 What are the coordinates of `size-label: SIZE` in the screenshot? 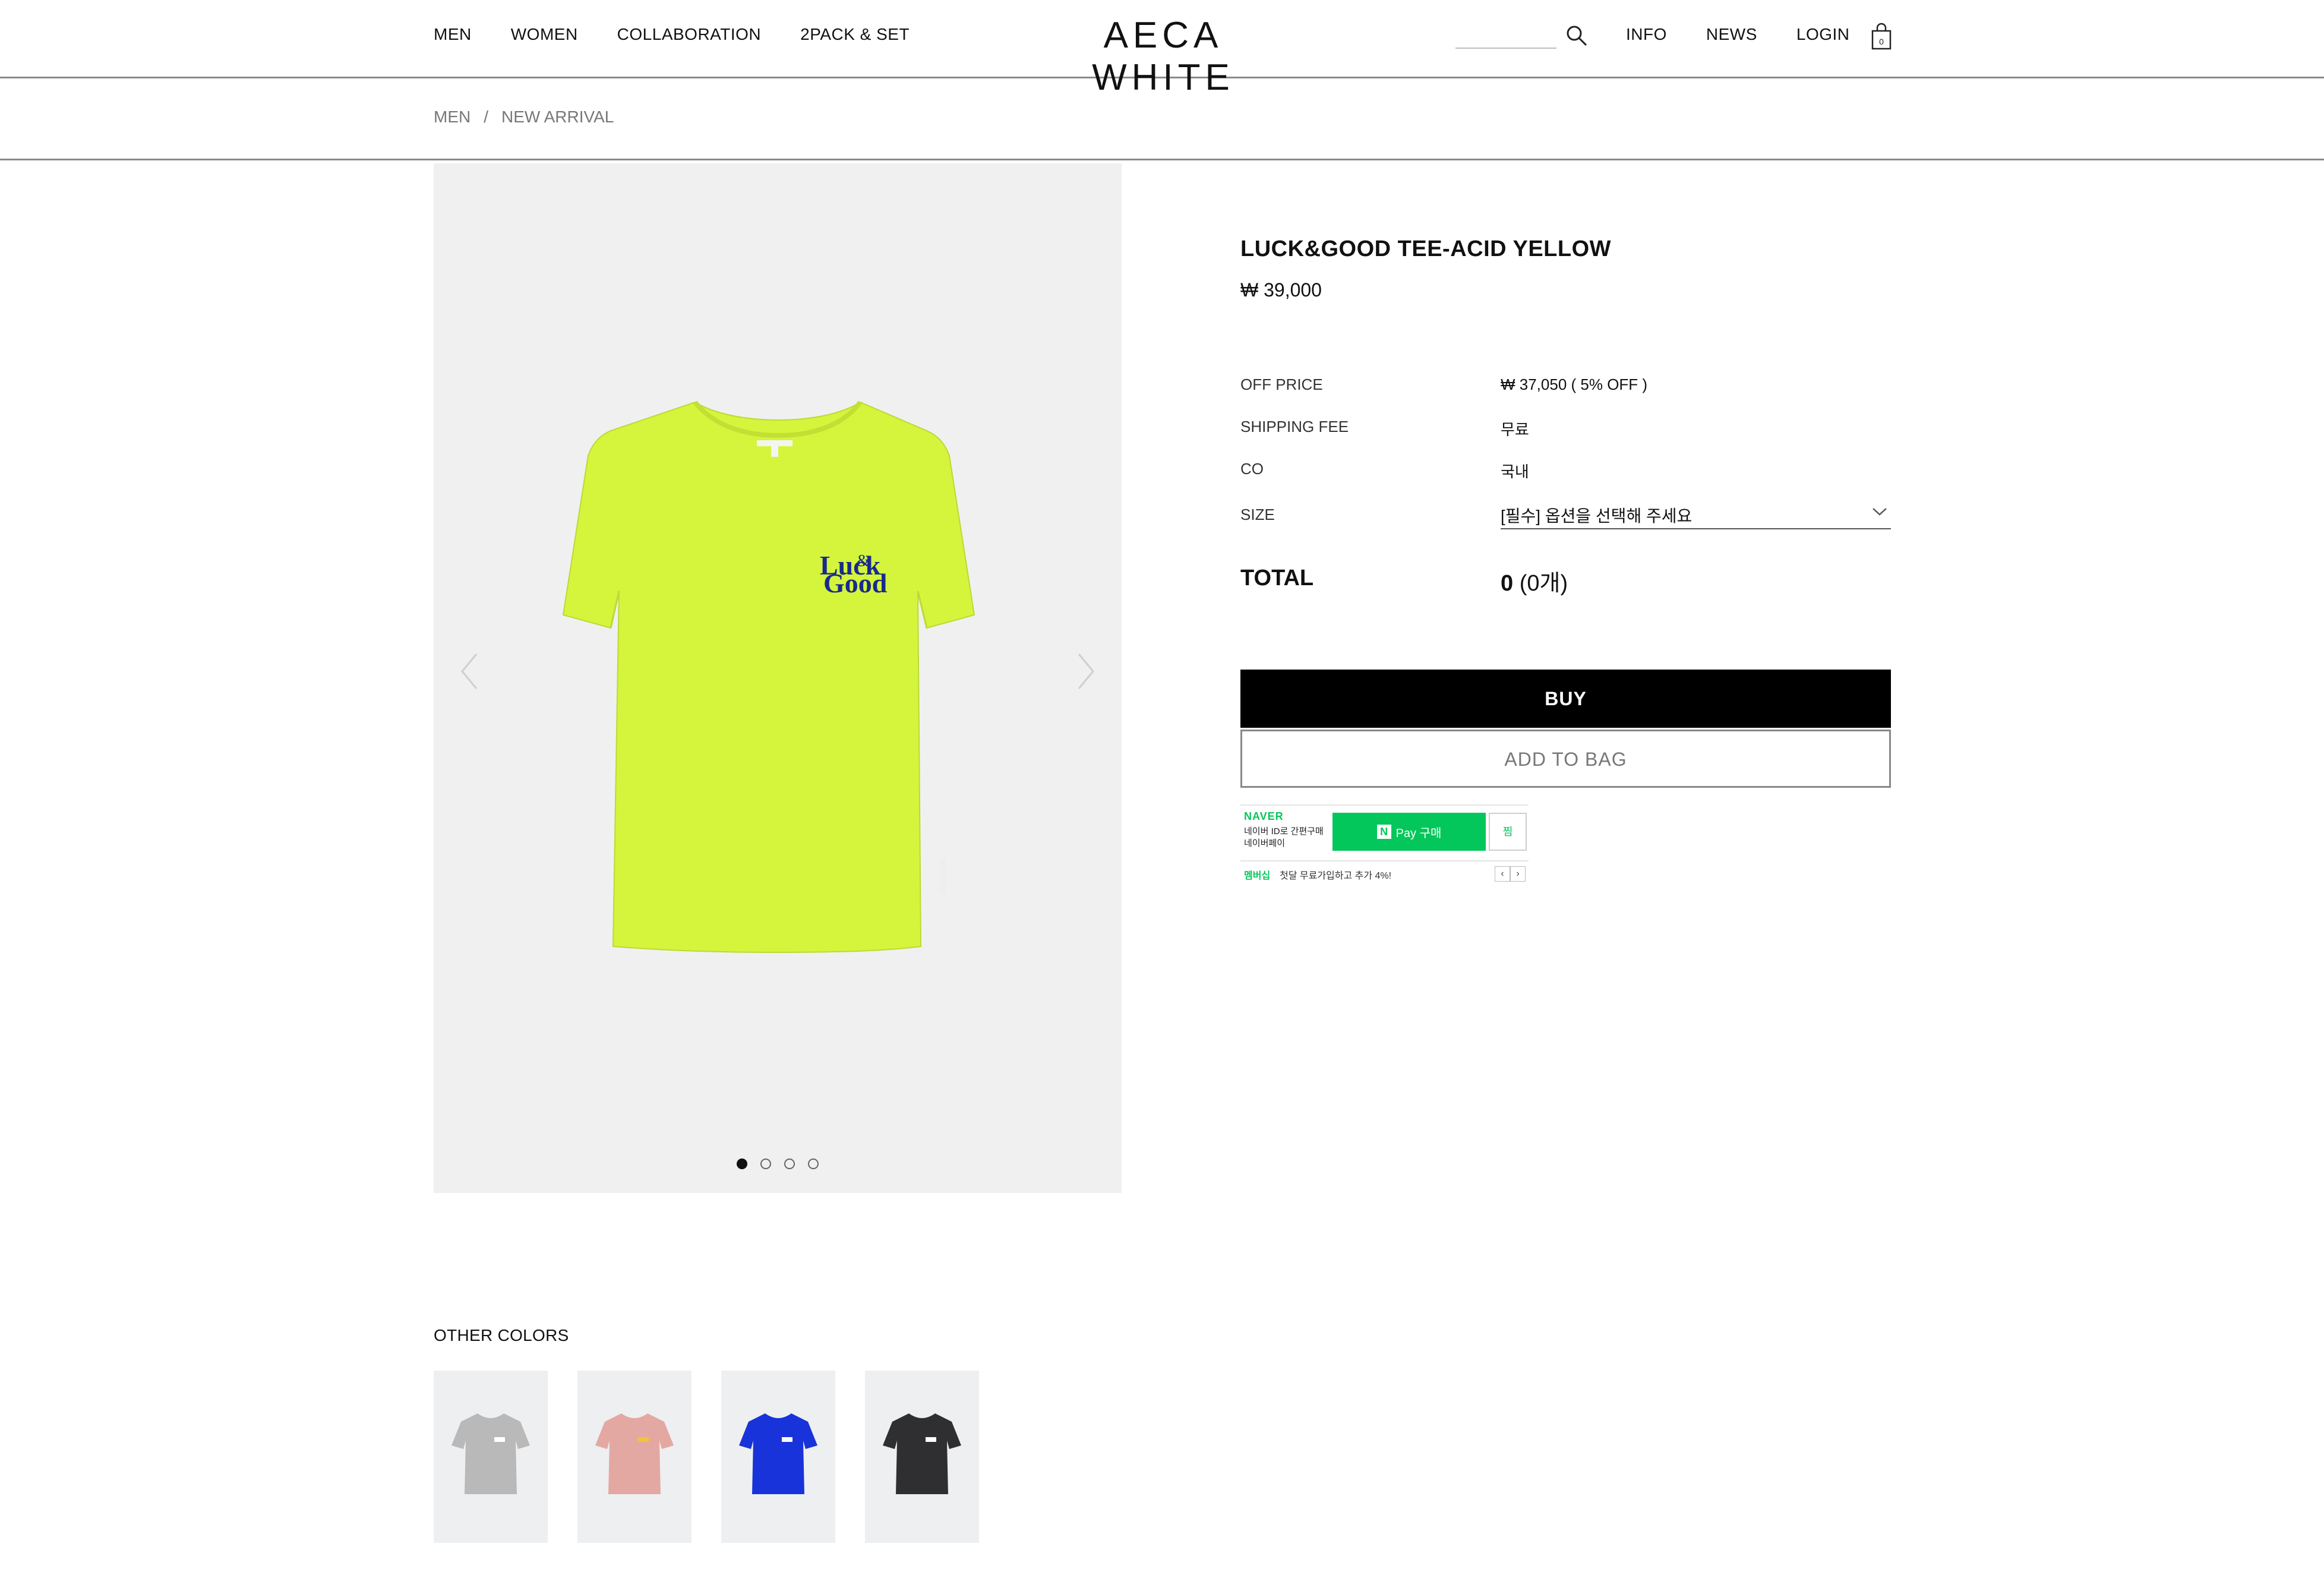 It's located at (1257, 515).